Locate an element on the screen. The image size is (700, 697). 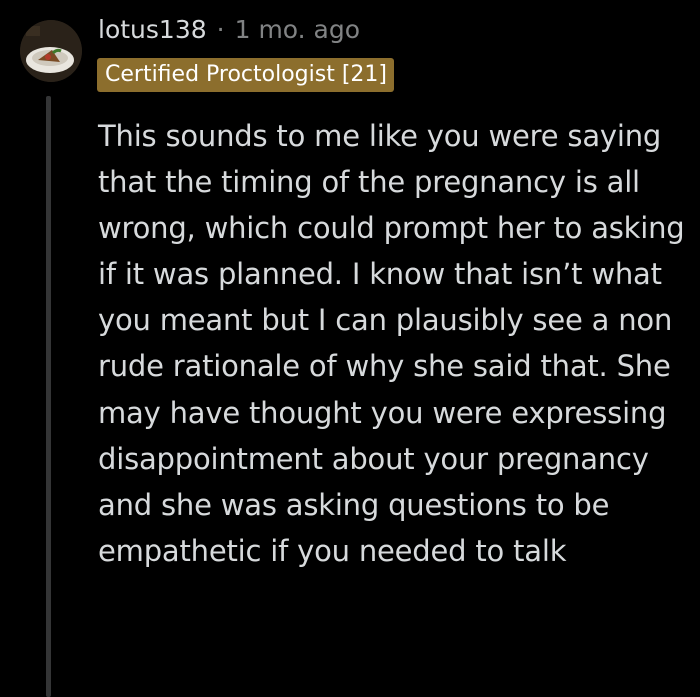
thread-collapse-line is located at coordinates (48, 396).